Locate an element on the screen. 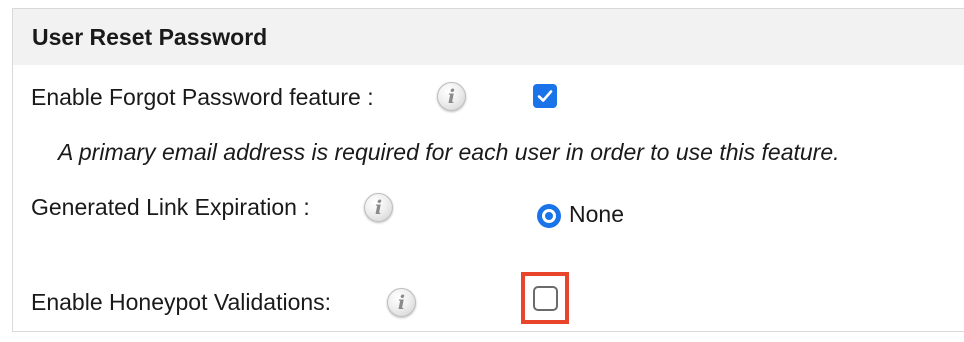 The height and width of the screenshot is (342, 964). forgot-password-checkbox is located at coordinates (545, 96).